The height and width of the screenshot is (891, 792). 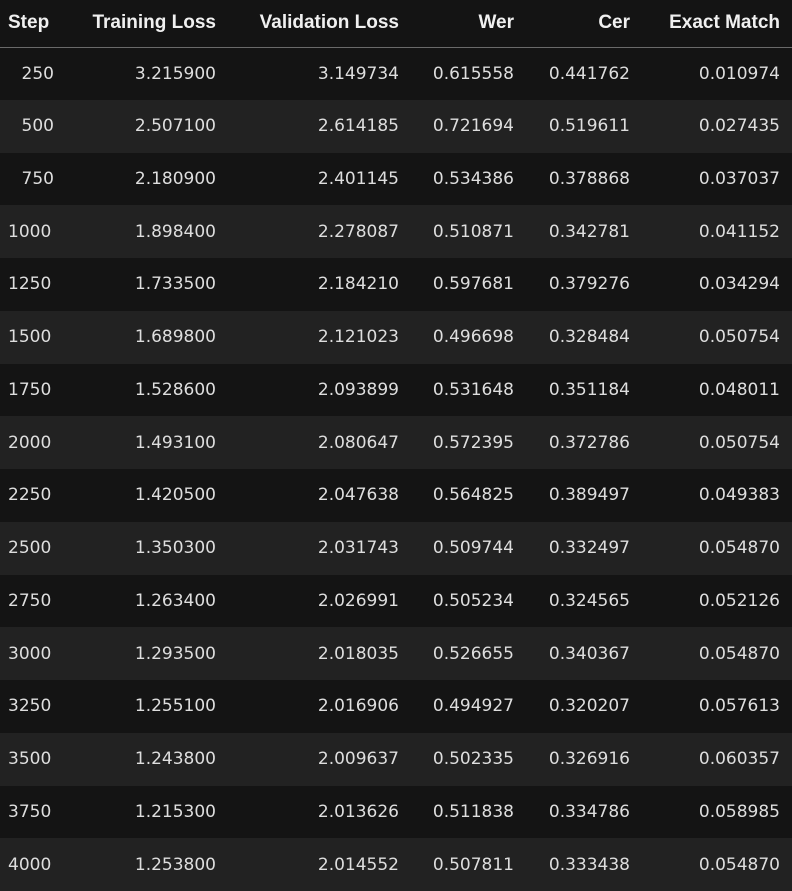 I want to click on cell-wer: 0.507811, so click(x=473, y=864).